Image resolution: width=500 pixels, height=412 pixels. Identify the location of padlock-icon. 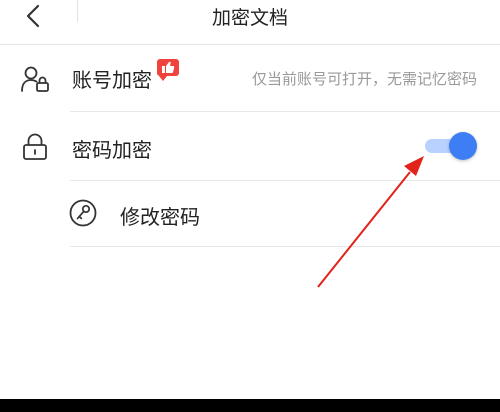
(35, 146).